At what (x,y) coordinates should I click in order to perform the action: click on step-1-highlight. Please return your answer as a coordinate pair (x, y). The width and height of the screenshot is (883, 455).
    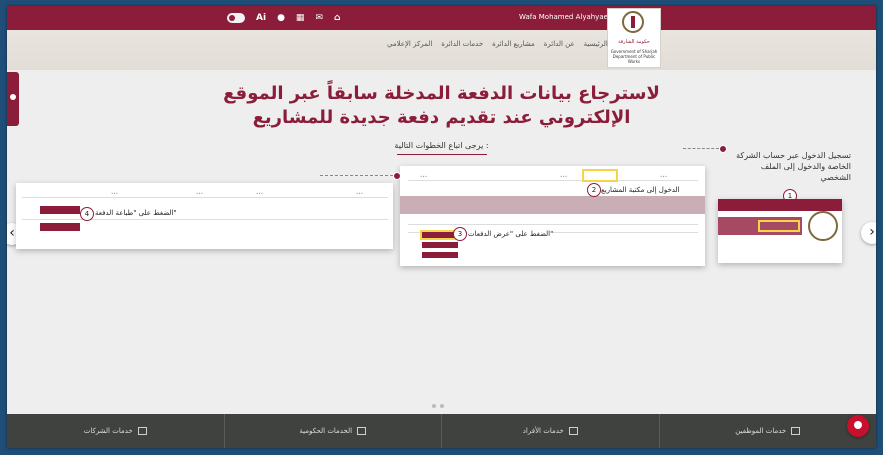
    Looking at the image, I should click on (779, 226).